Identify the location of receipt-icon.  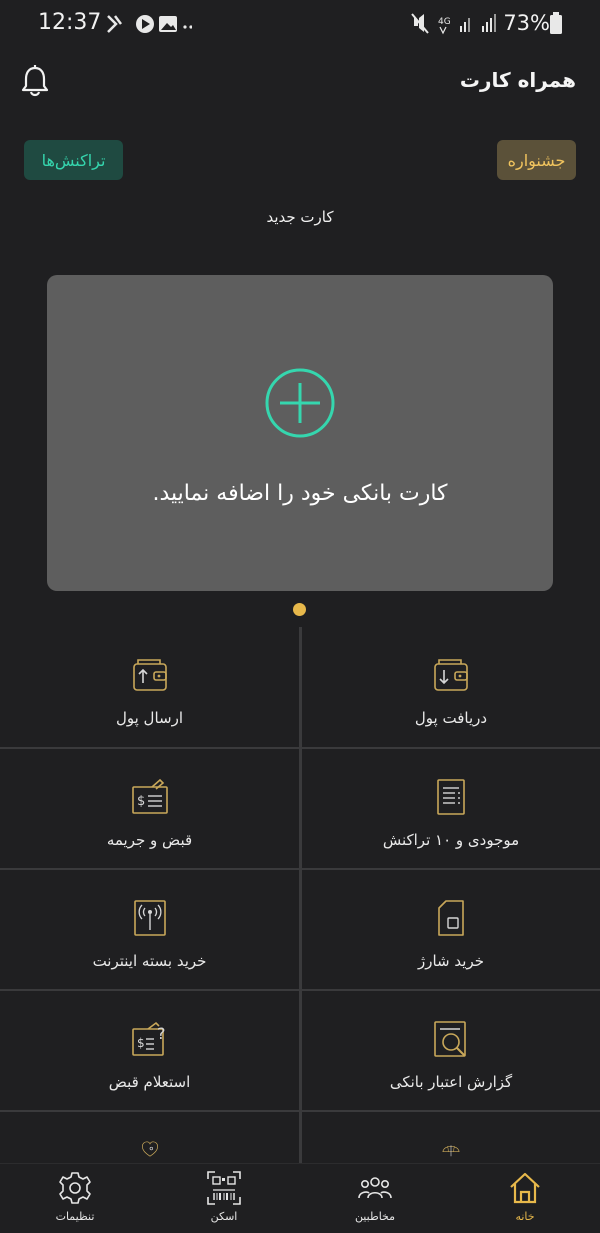
(451, 797).